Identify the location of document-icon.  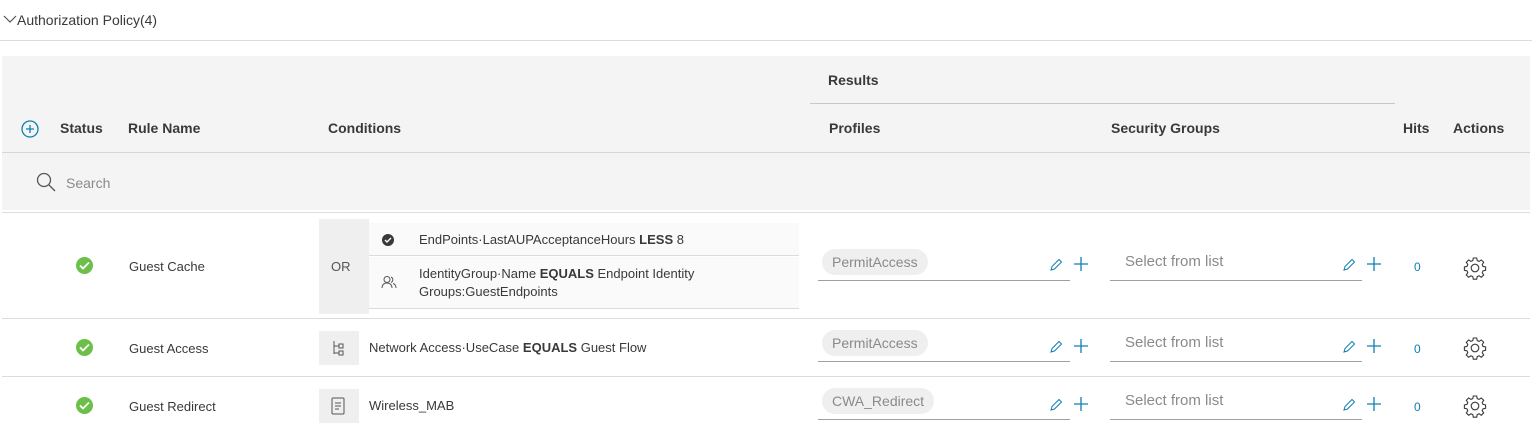
(338, 406).